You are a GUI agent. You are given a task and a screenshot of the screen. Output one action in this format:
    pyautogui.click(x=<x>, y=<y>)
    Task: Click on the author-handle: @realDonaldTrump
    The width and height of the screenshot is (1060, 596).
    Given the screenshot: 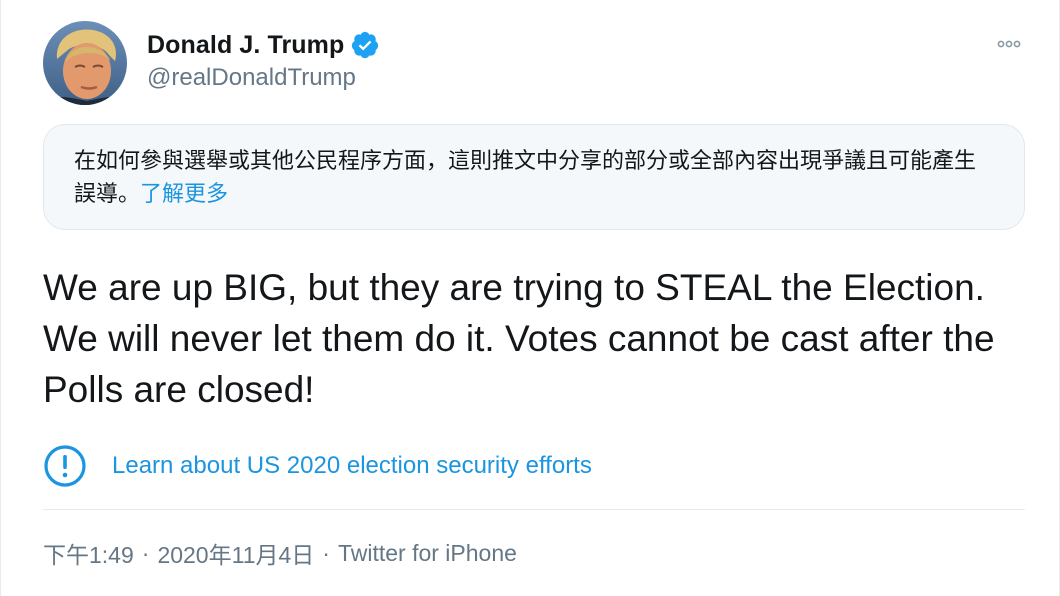 What is the action you would take?
    pyautogui.click(x=263, y=78)
    